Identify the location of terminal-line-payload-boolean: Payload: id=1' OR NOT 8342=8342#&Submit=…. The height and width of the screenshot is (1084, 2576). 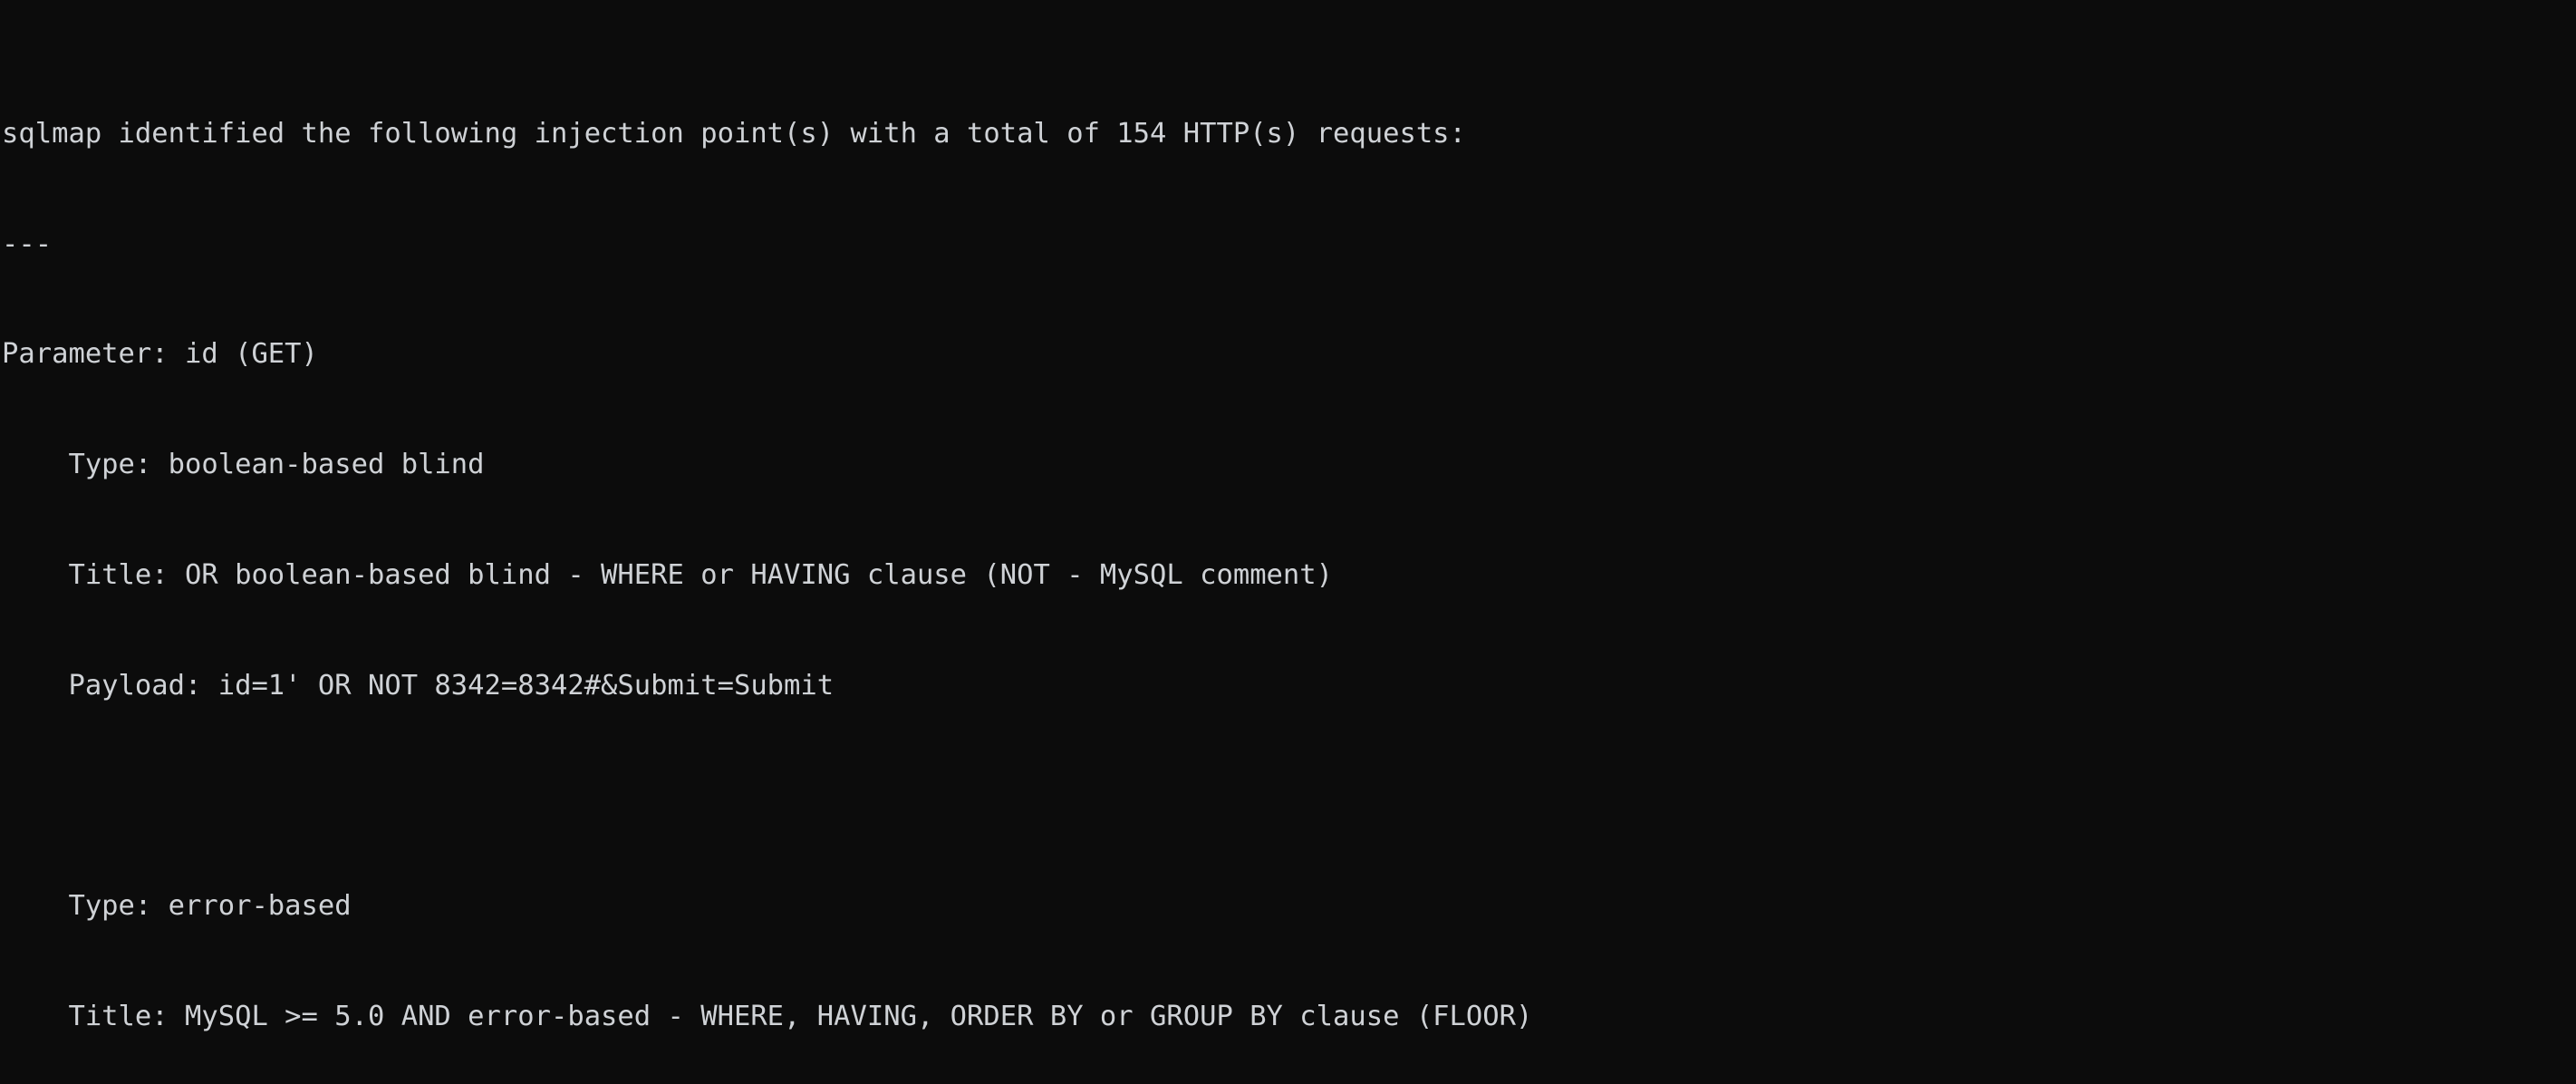
(1289, 686).